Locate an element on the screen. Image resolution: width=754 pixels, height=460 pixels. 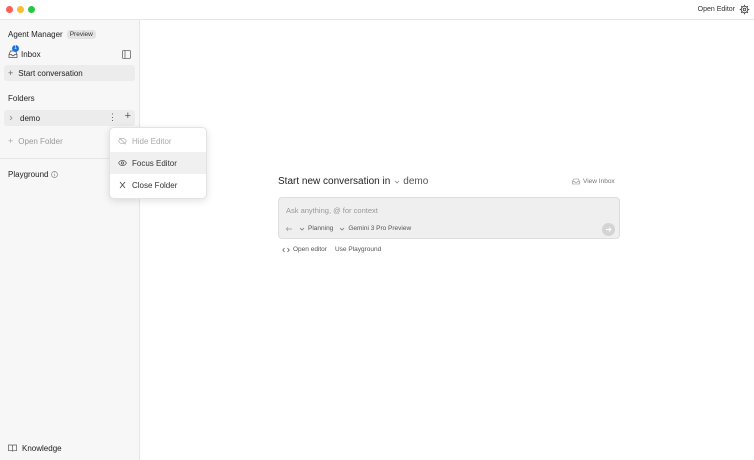
folders-heading: Folders is located at coordinates (21, 98).